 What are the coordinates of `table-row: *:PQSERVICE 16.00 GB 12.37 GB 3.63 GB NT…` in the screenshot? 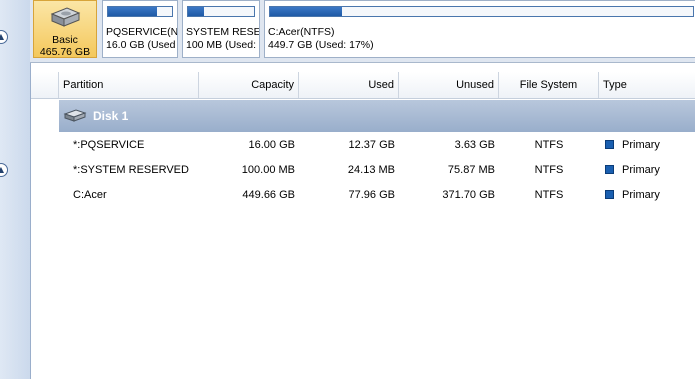 It's located at (363, 145).